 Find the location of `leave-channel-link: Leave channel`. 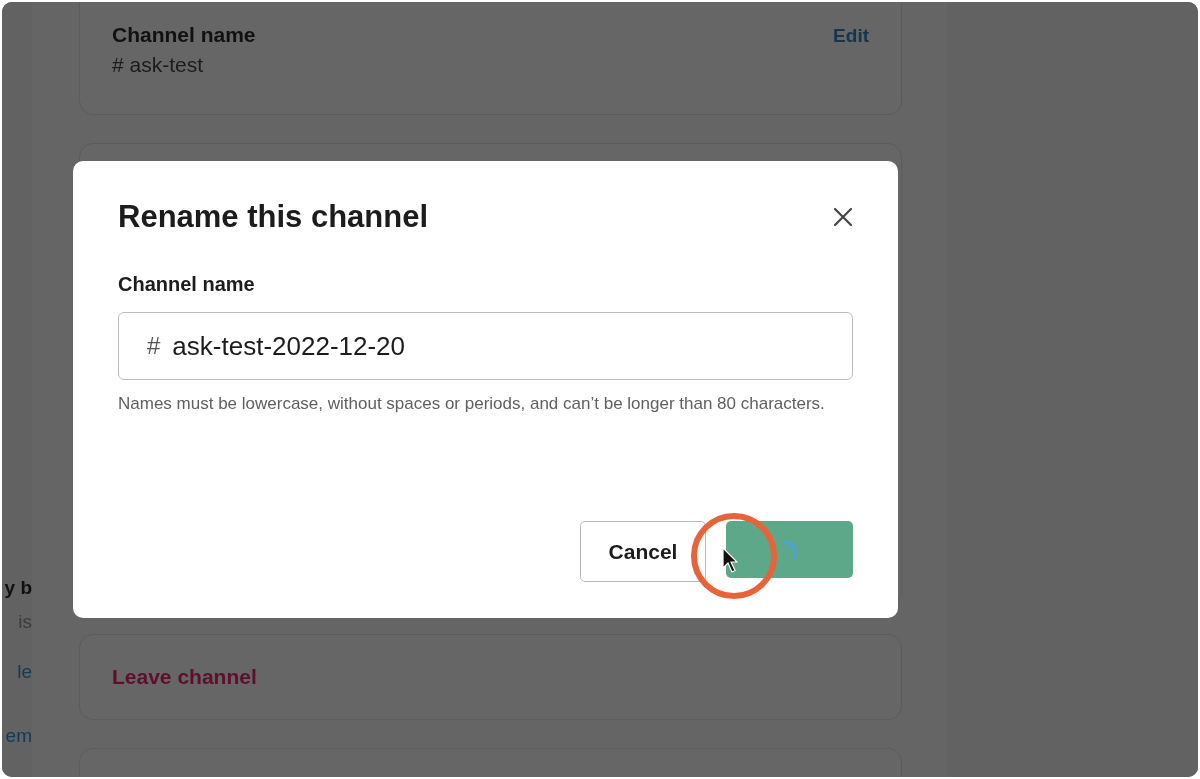

leave-channel-link: Leave channel is located at coordinates (184, 677).